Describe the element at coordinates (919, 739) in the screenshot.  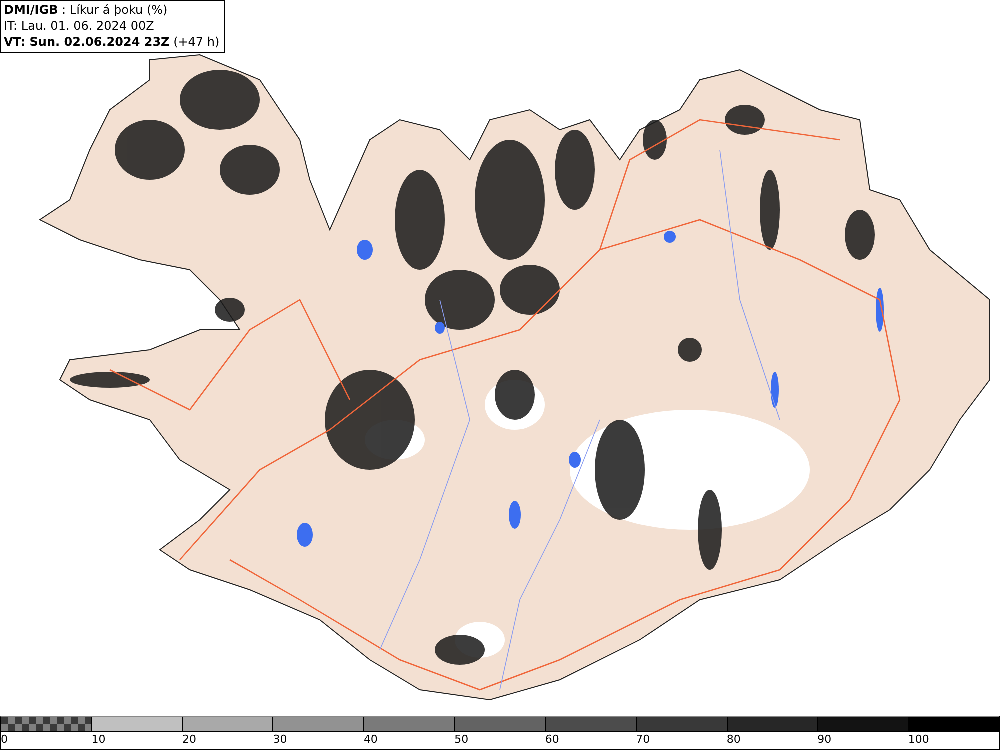
I see `legend-tick-label: 100` at that location.